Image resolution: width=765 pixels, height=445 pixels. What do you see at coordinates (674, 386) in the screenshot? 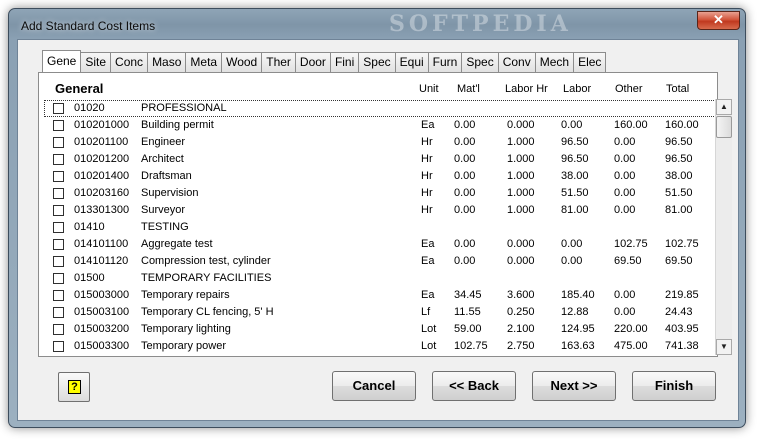
I see `finish-button: Finish` at bounding box center [674, 386].